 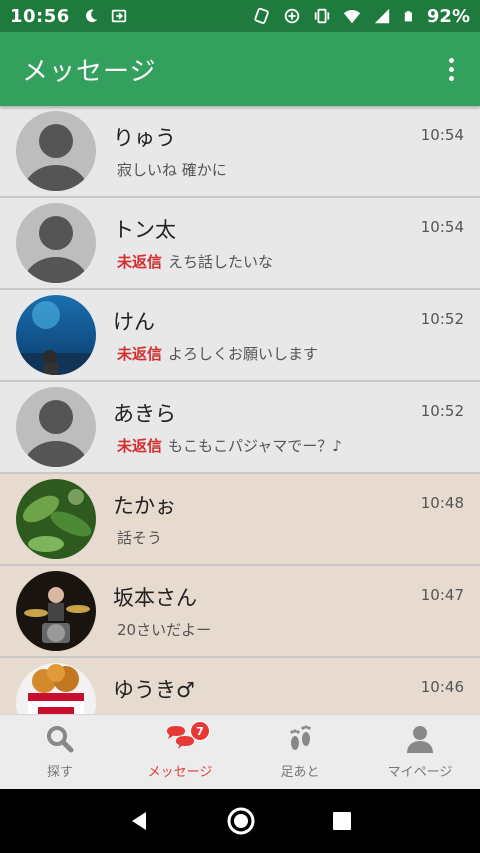 What do you see at coordinates (442, 503) in the screenshot?
I see `message-time: 10:48` at bounding box center [442, 503].